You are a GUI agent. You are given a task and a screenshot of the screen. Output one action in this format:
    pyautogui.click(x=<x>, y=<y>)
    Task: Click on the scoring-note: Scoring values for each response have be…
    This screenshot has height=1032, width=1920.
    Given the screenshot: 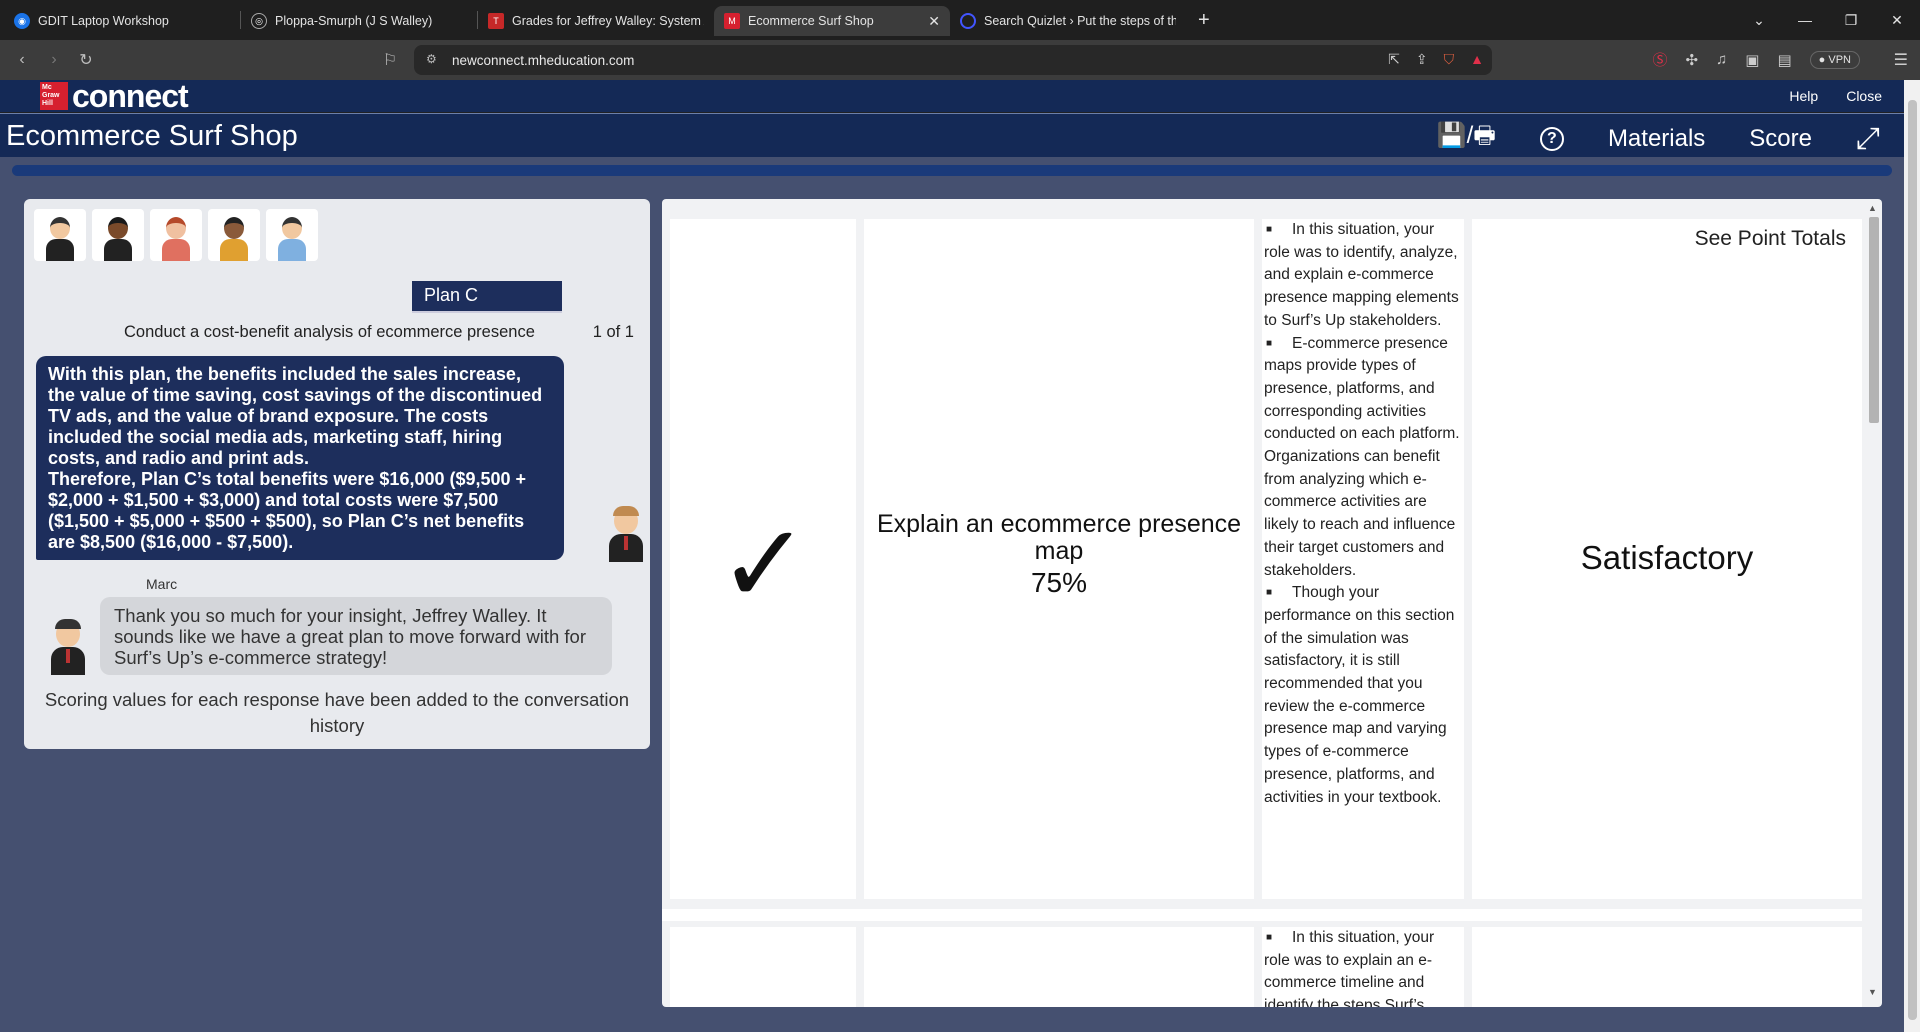 What is the action you would take?
    pyautogui.click(x=337, y=712)
    